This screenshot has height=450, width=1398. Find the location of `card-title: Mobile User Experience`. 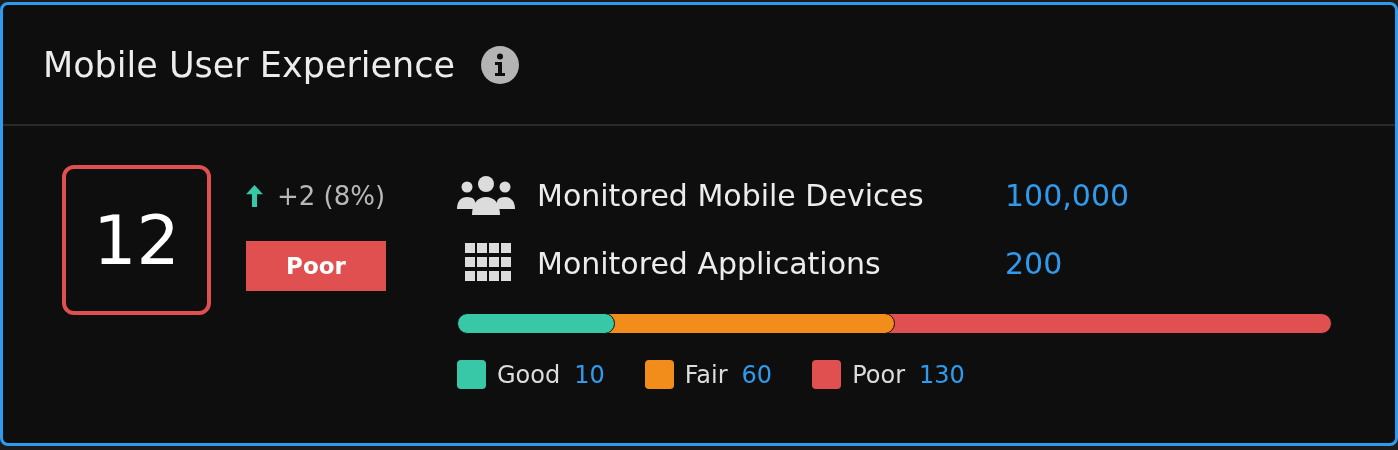

card-title: Mobile User Experience is located at coordinates (249, 64).